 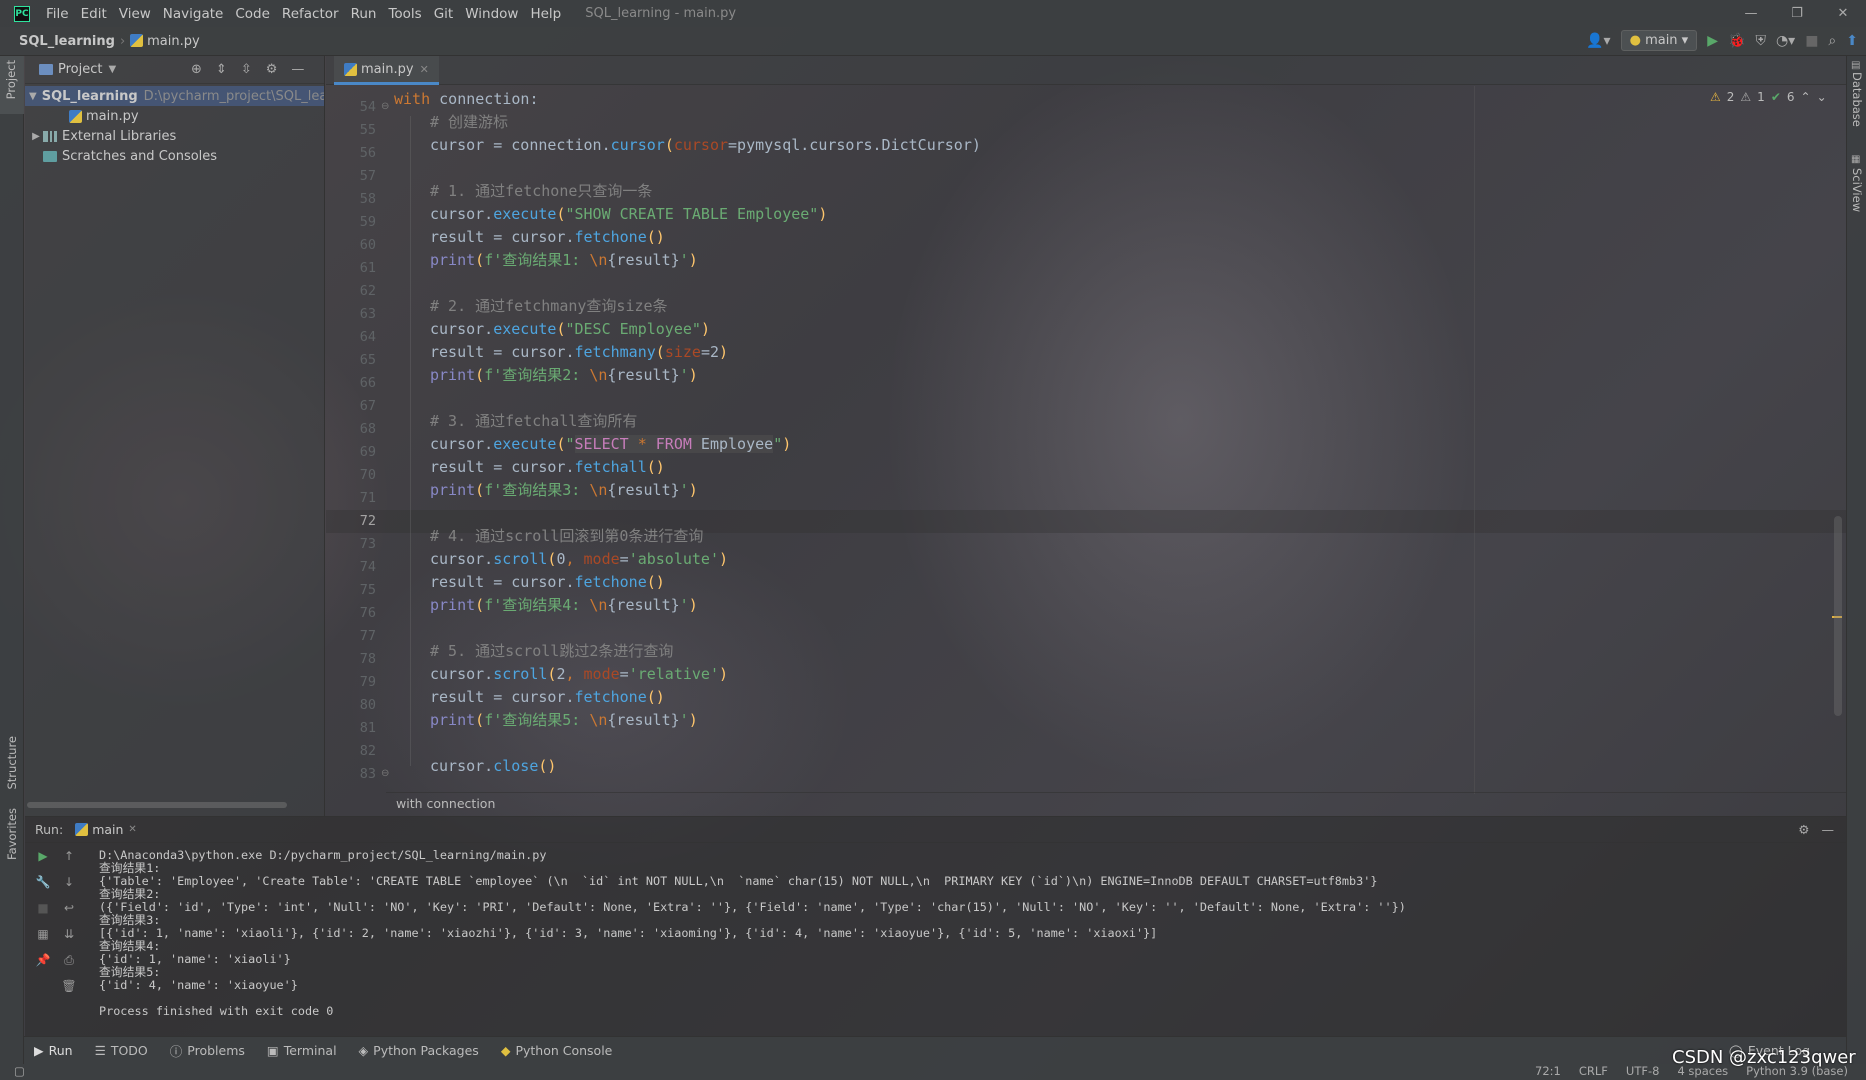 I want to click on panel-toggle-icon: ▢, so click(x=19, y=1071).